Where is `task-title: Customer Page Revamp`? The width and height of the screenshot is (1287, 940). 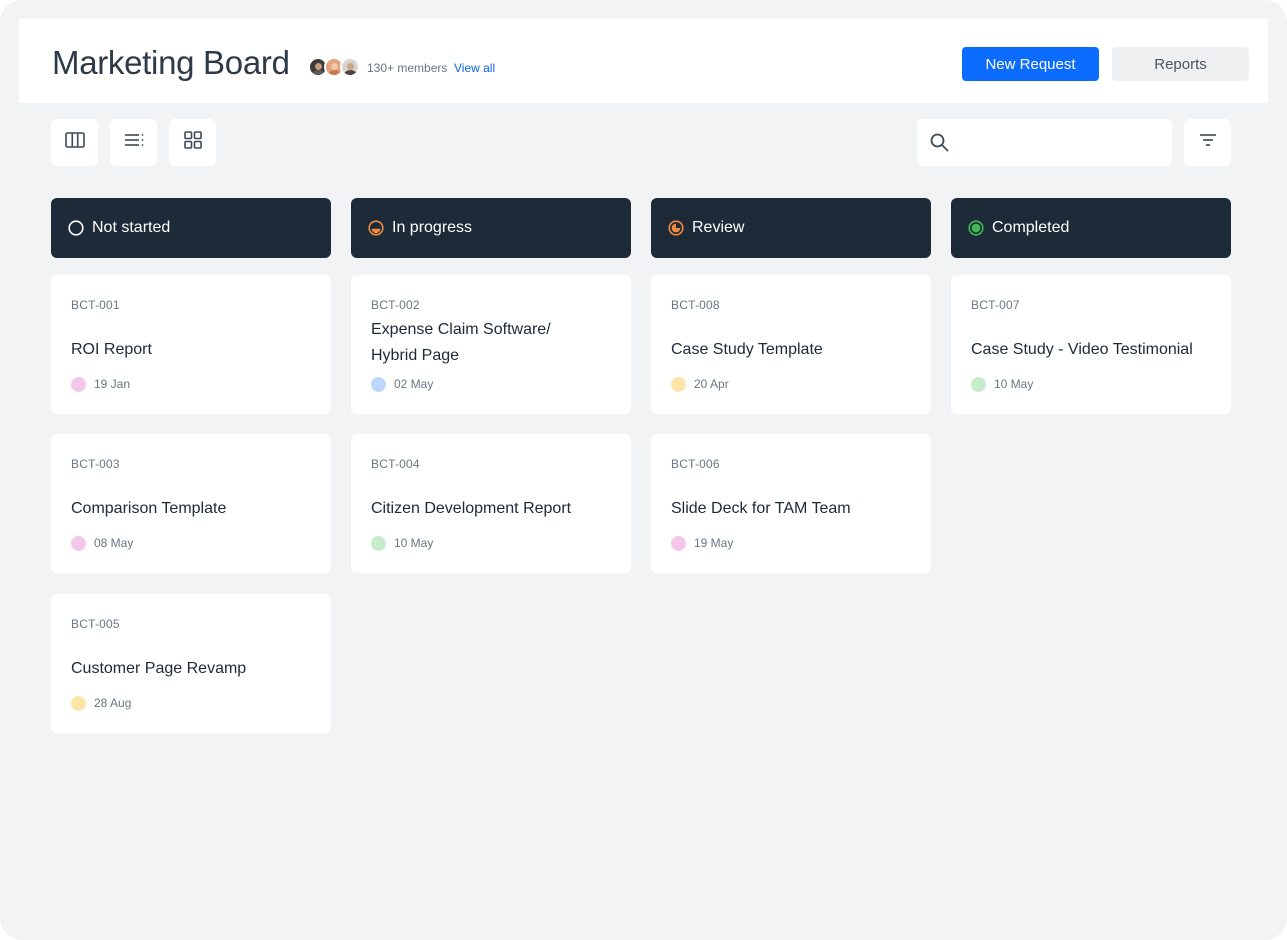
task-title: Customer Page Revamp is located at coordinates (159, 668).